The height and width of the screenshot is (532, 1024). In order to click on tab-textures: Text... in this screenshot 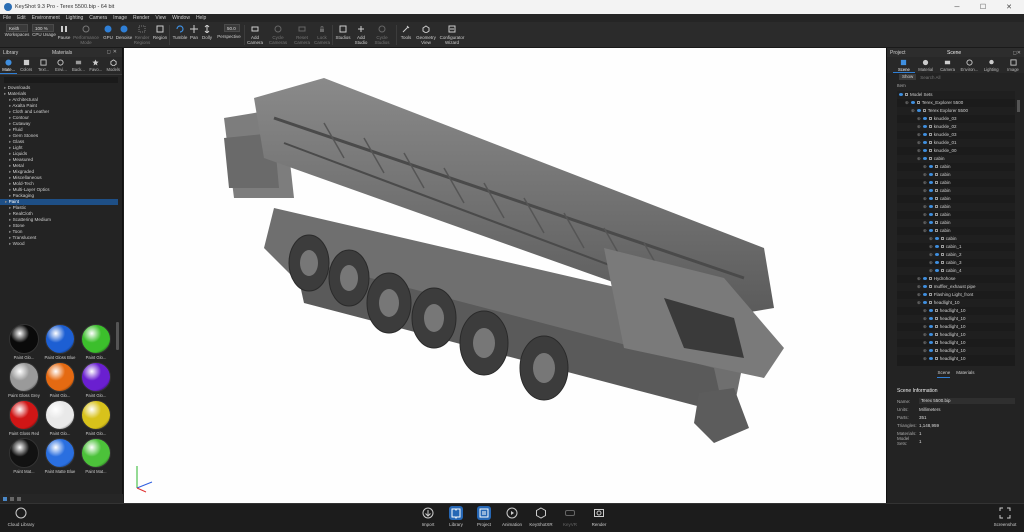, I will do `click(43, 65)`.